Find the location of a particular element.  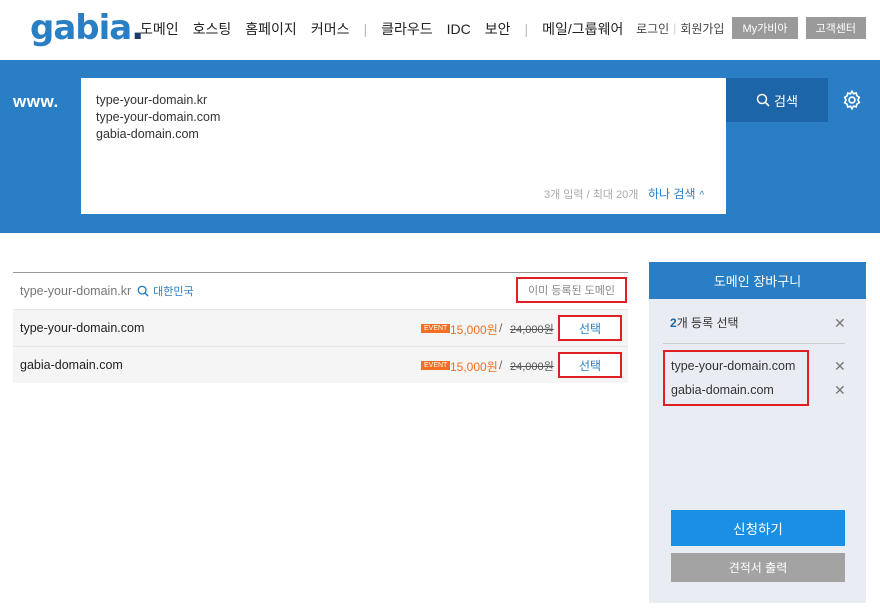

cart-item-list: type-your-domain.com gabia-domain.com is located at coordinates (736, 378).